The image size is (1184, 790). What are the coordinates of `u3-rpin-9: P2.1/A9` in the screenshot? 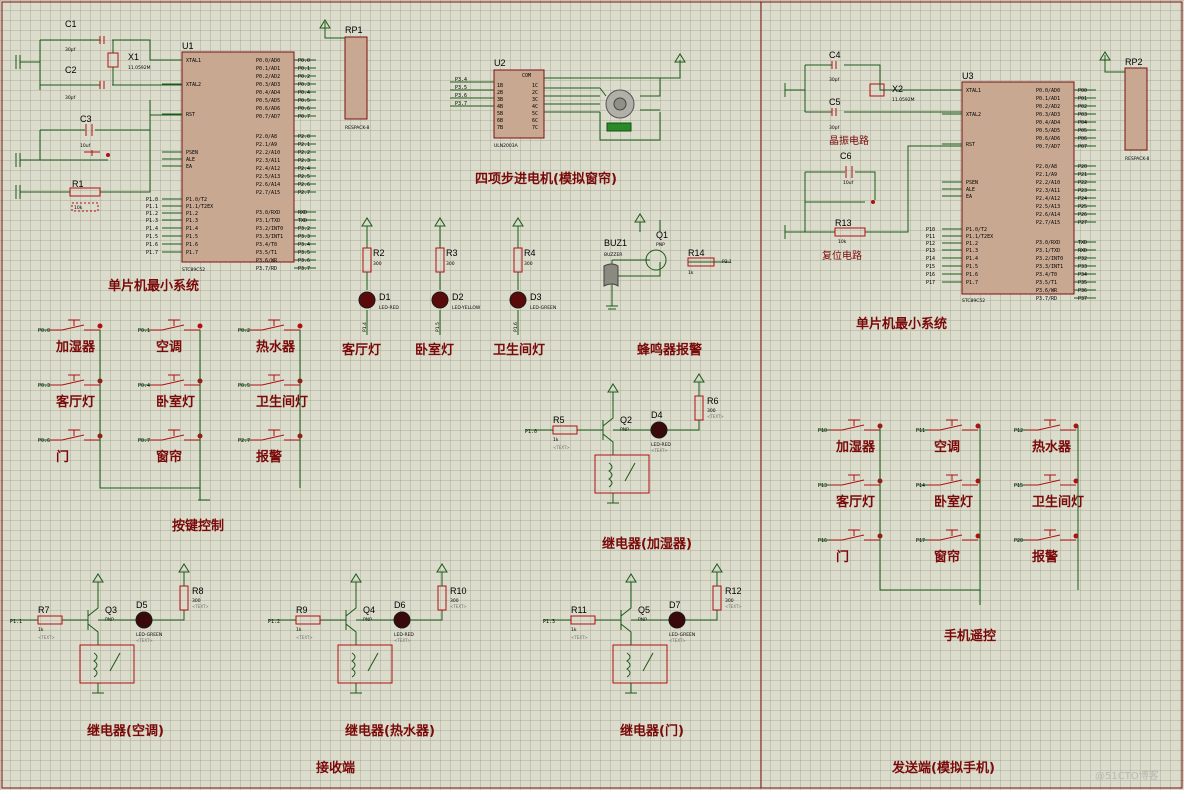 It's located at (1046, 175).